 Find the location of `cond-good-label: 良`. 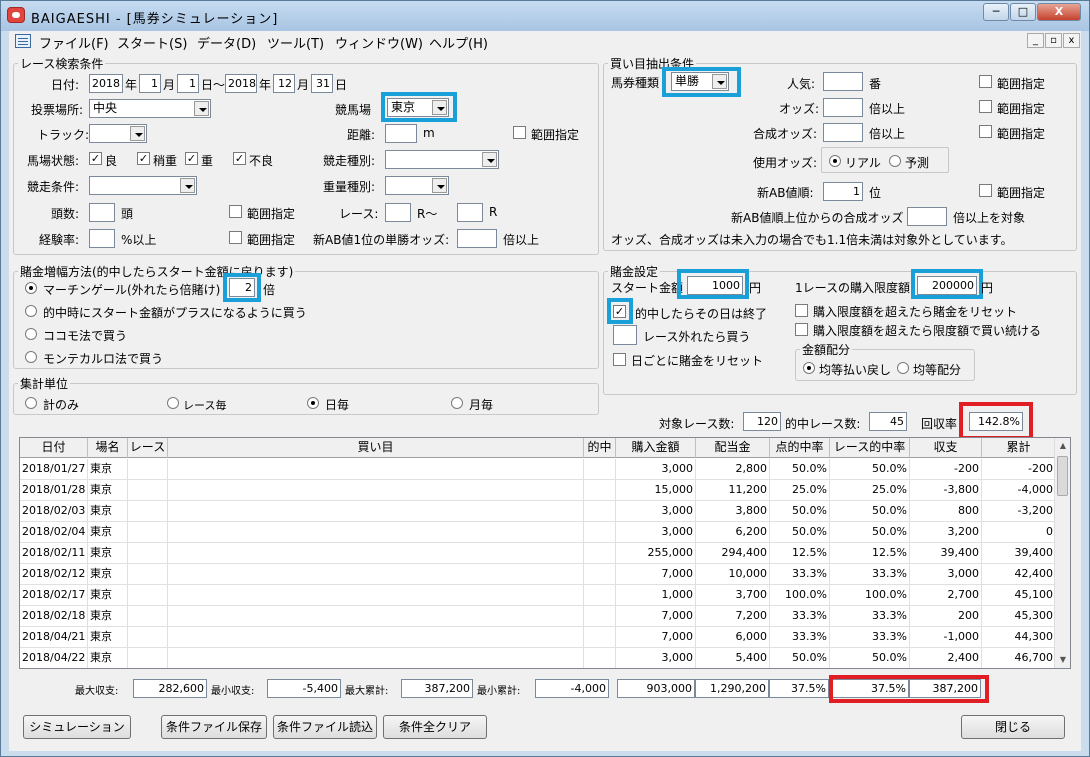

cond-good-label: 良 is located at coordinates (111, 161).